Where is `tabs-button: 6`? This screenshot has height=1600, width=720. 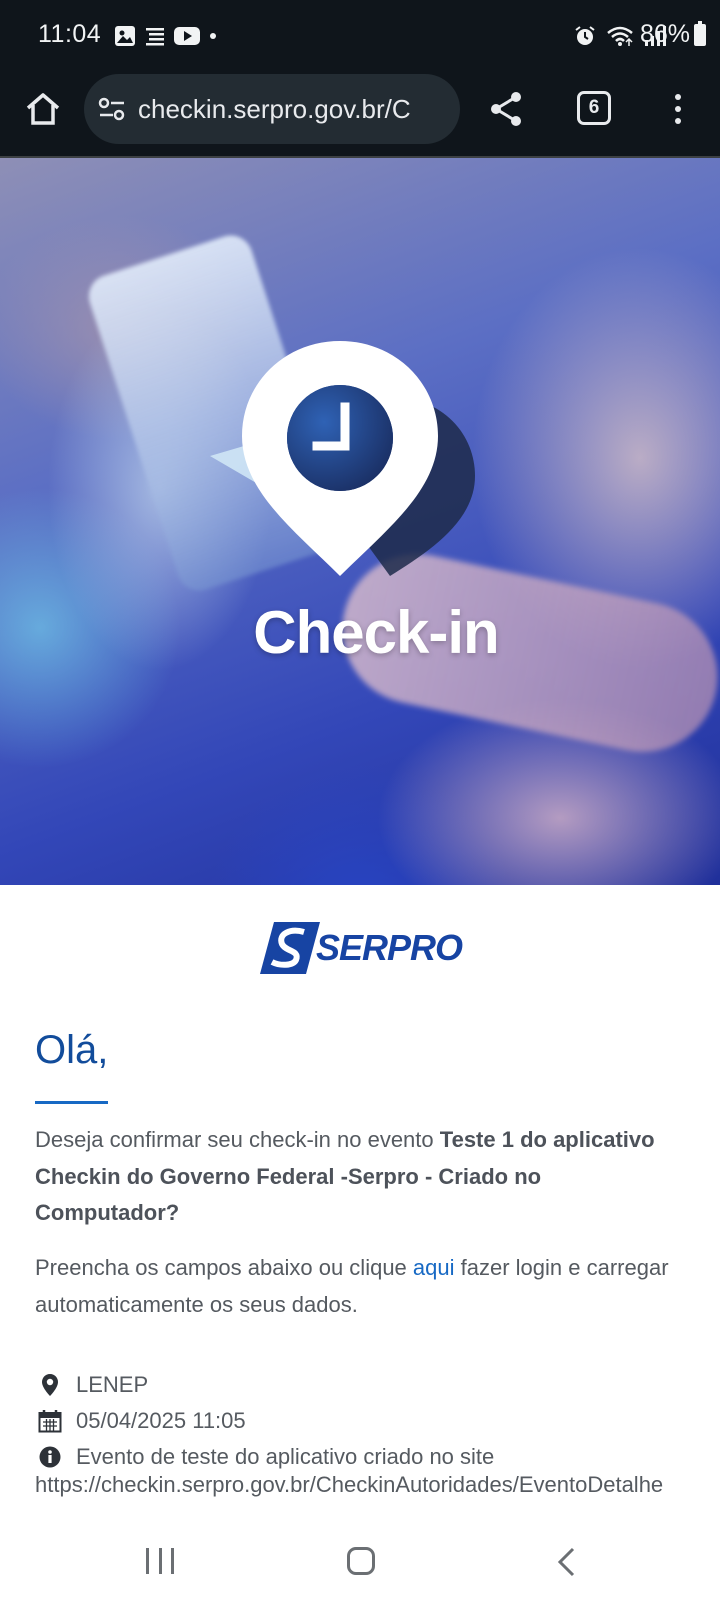
tabs-button: 6 is located at coordinates (594, 108).